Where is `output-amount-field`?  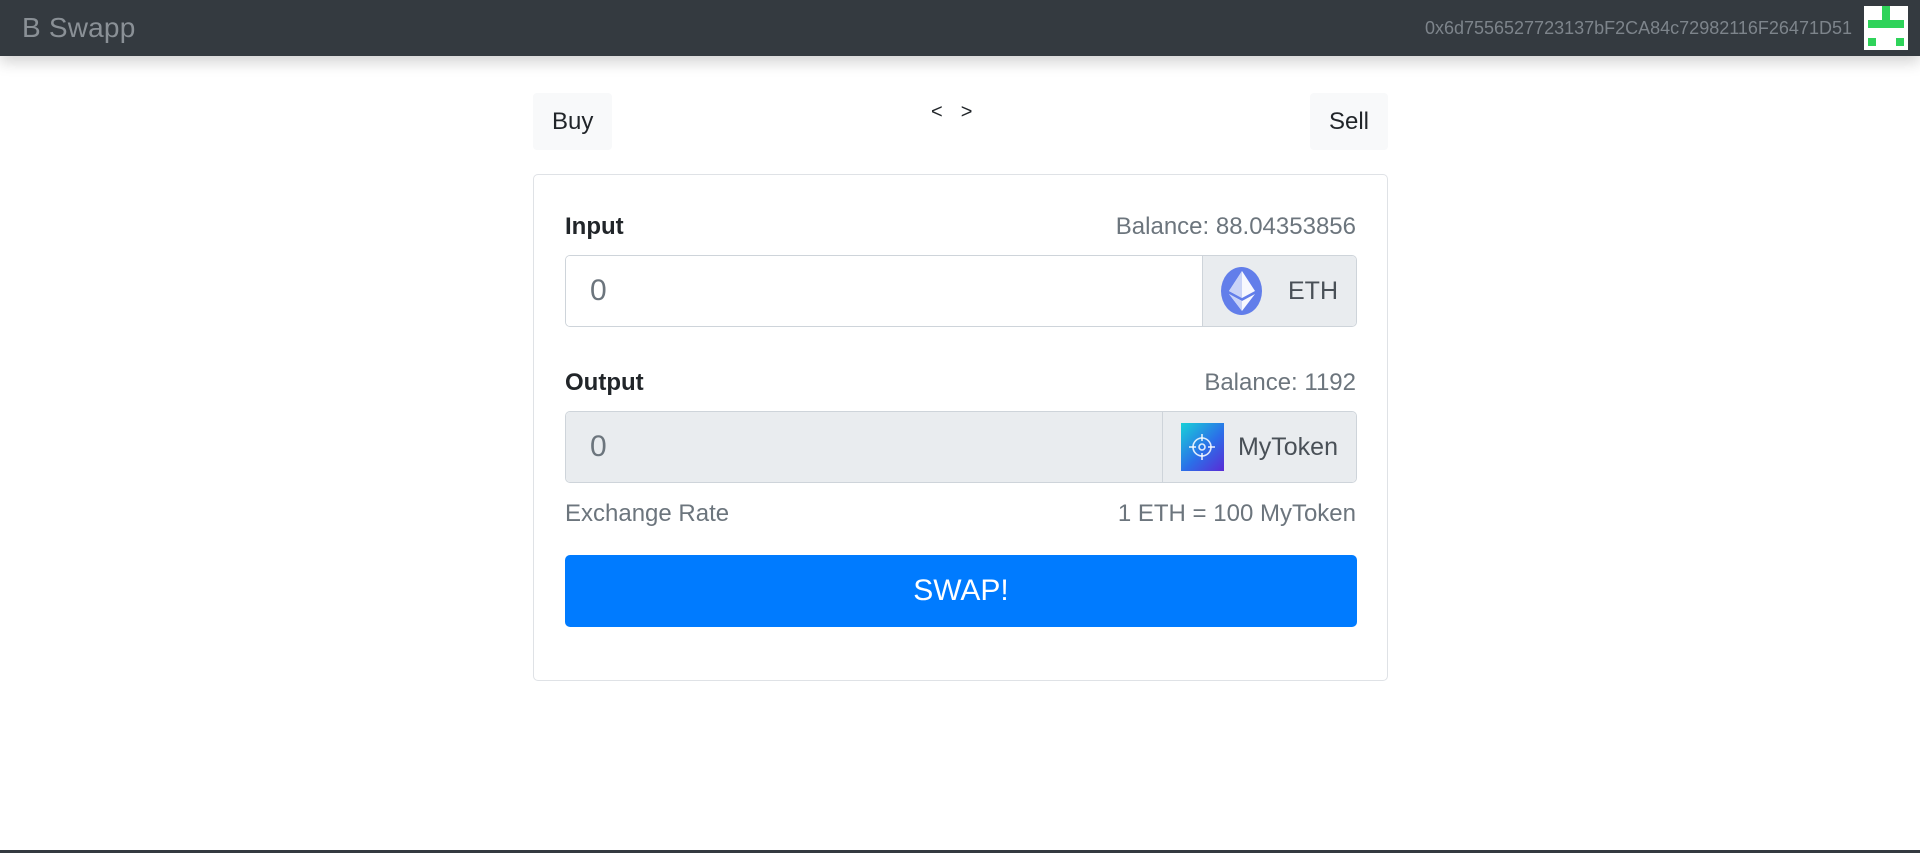 output-amount-field is located at coordinates (864, 447).